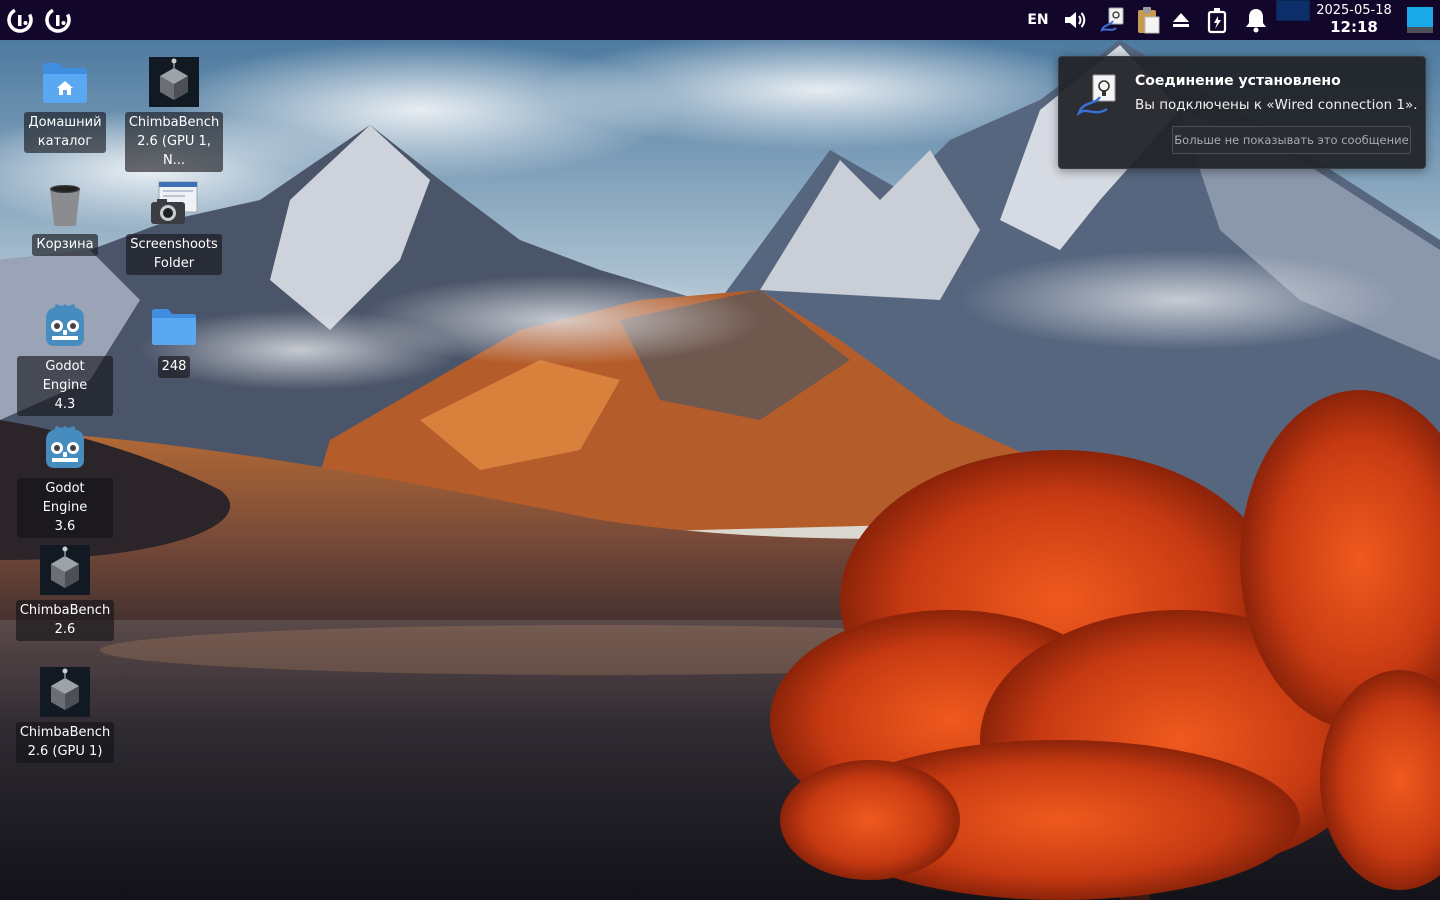 This screenshot has width=1440, height=900. What do you see at coordinates (174, 254) in the screenshot?
I see `desktop-icon-label: Screenshoots Folder` at bounding box center [174, 254].